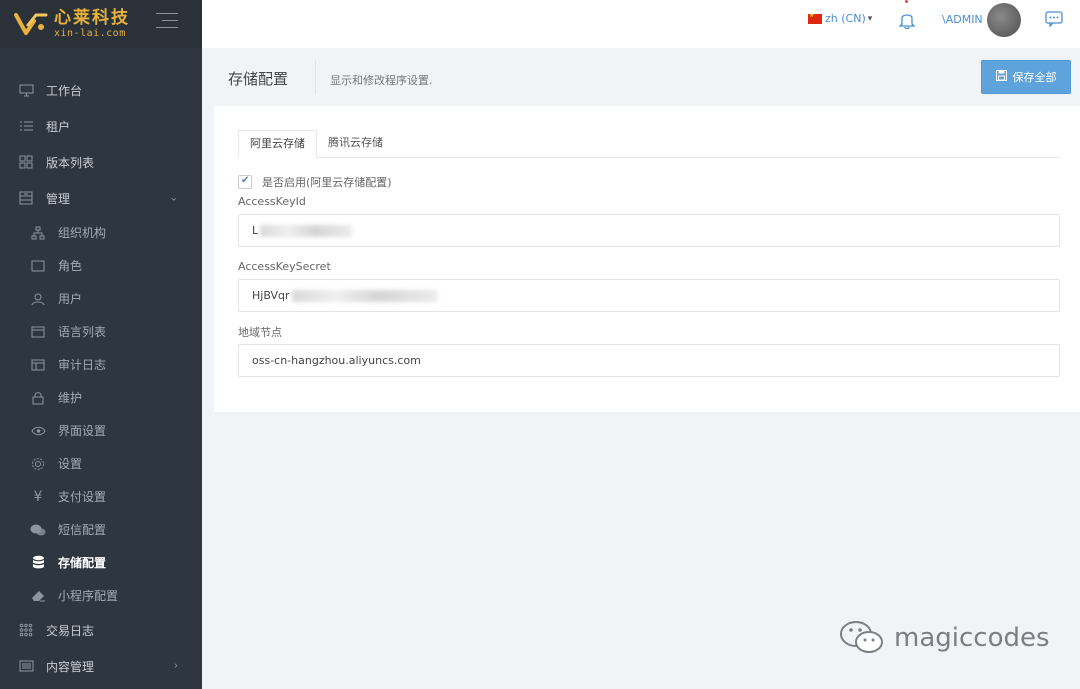 The image size is (1080, 689). Describe the element at coordinates (863, 638) in the screenshot. I see `wechat-icon` at that location.